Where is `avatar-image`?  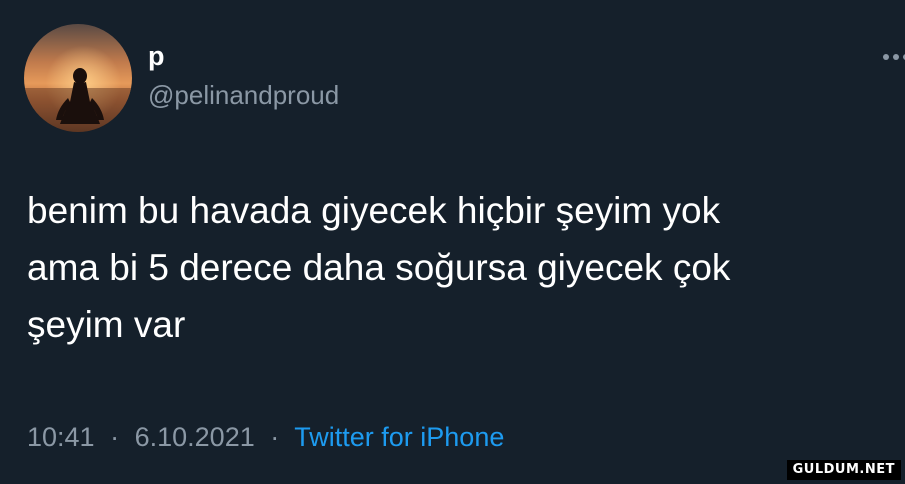 avatar-image is located at coordinates (78, 78).